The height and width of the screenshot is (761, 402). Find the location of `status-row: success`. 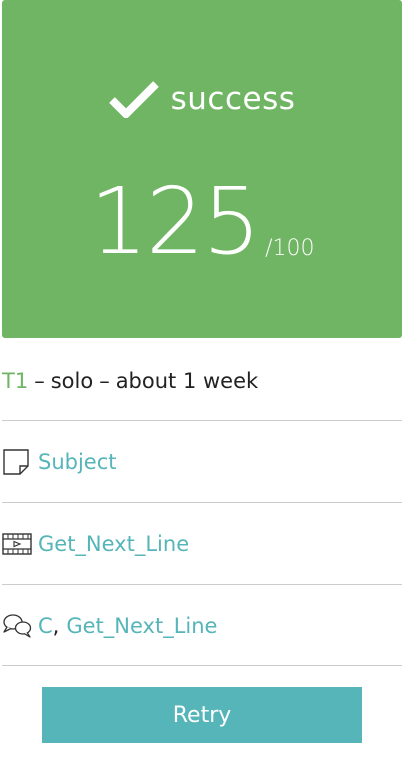

status-row: success is located at coordinates (202, 98).